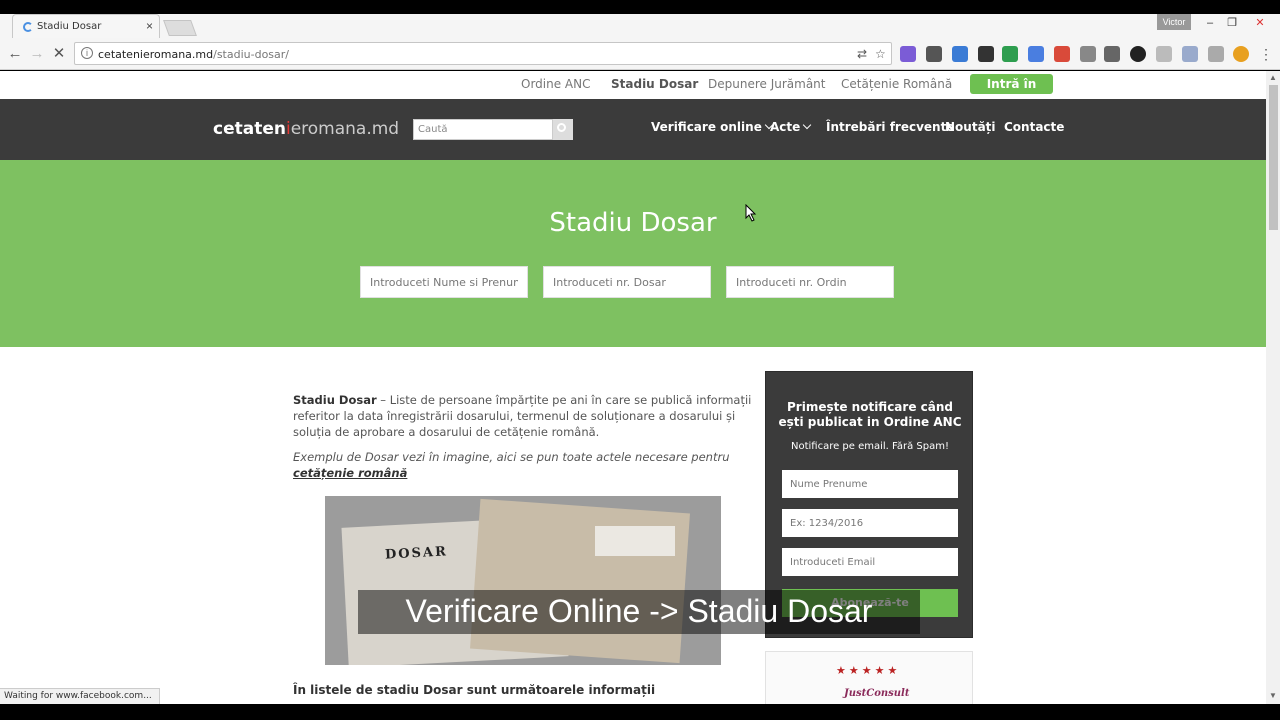  I want to click on chevron-down-icon, so click(807, 125).